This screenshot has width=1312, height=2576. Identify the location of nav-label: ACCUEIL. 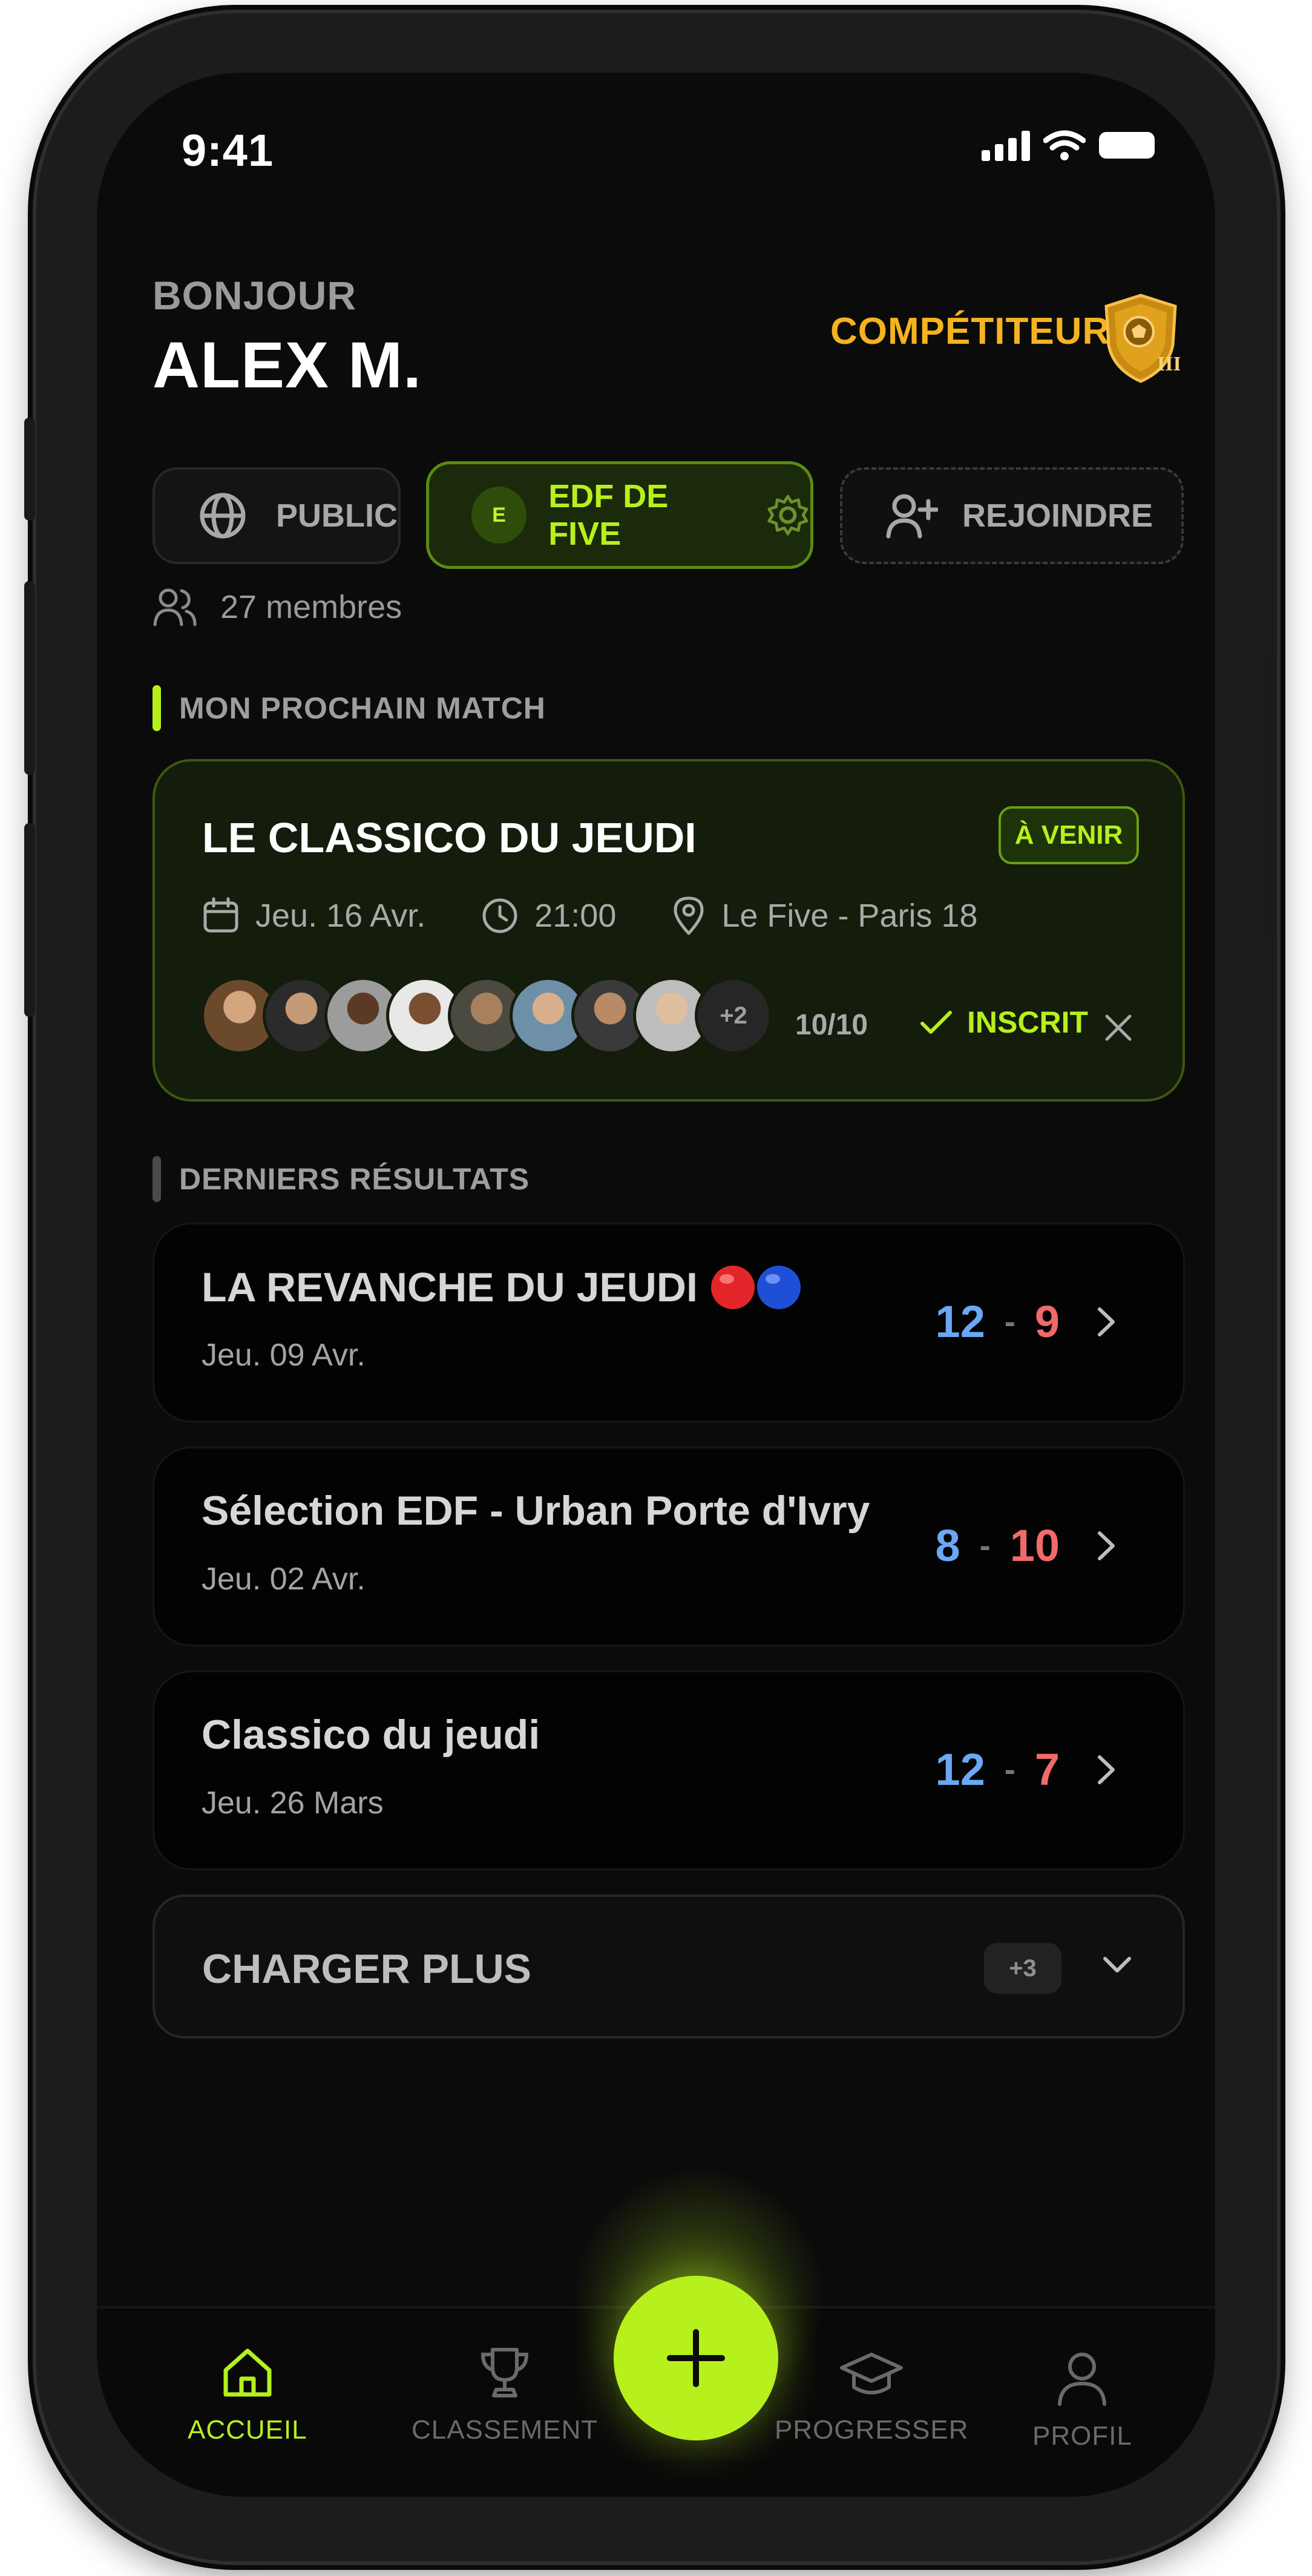
(247, 2430).